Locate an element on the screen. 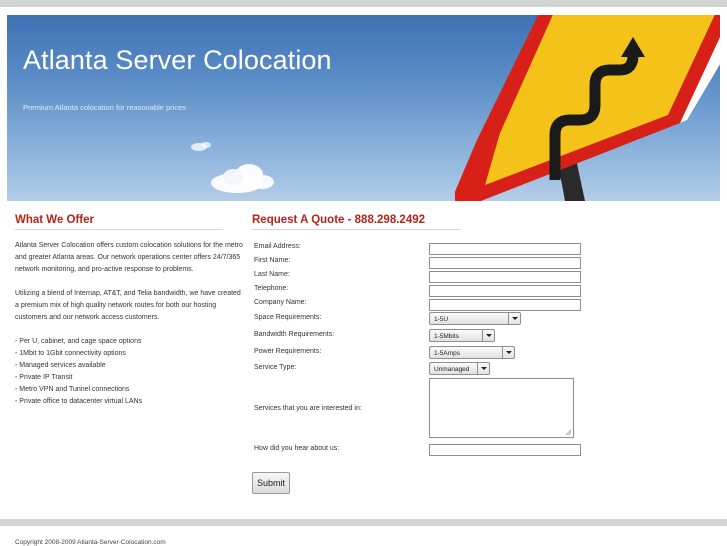  quote-heading: Request A Quote - 888.298.2492 is located at coordinates (338, 220).